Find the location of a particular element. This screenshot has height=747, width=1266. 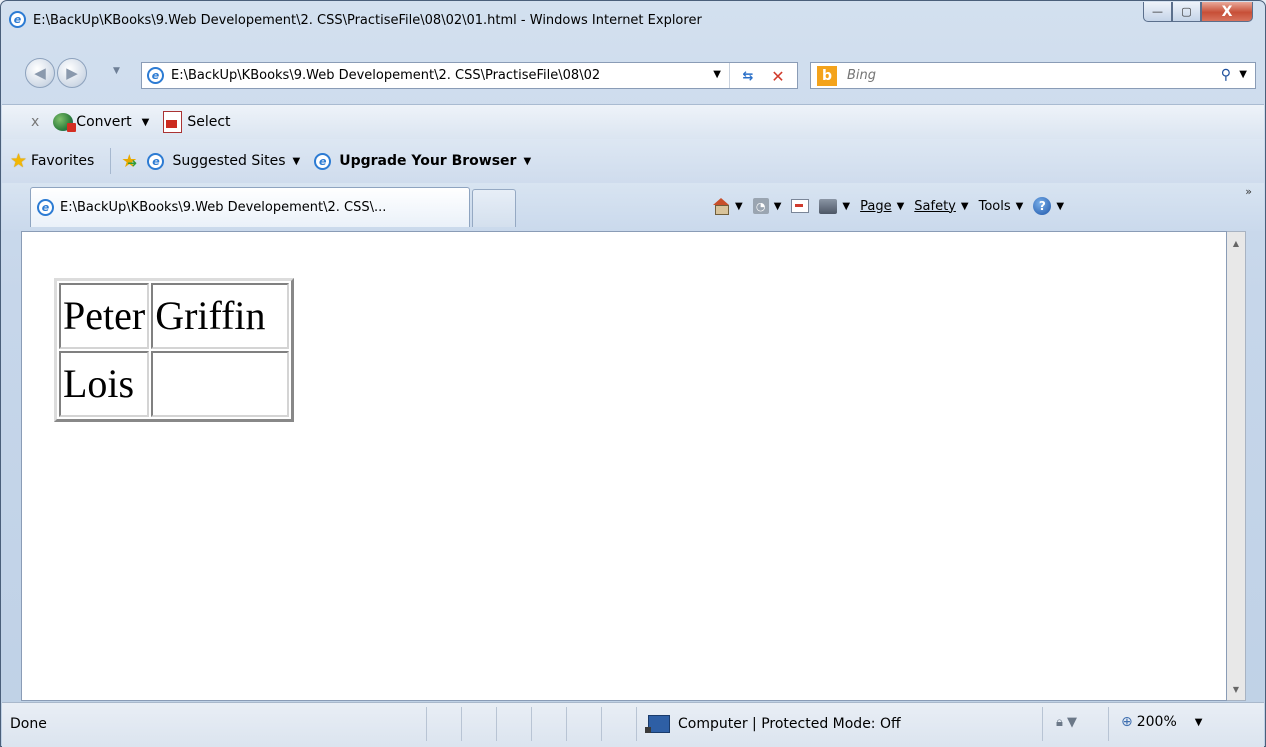

help-menu: ? ▼ is located at coordinates (1048, 206).